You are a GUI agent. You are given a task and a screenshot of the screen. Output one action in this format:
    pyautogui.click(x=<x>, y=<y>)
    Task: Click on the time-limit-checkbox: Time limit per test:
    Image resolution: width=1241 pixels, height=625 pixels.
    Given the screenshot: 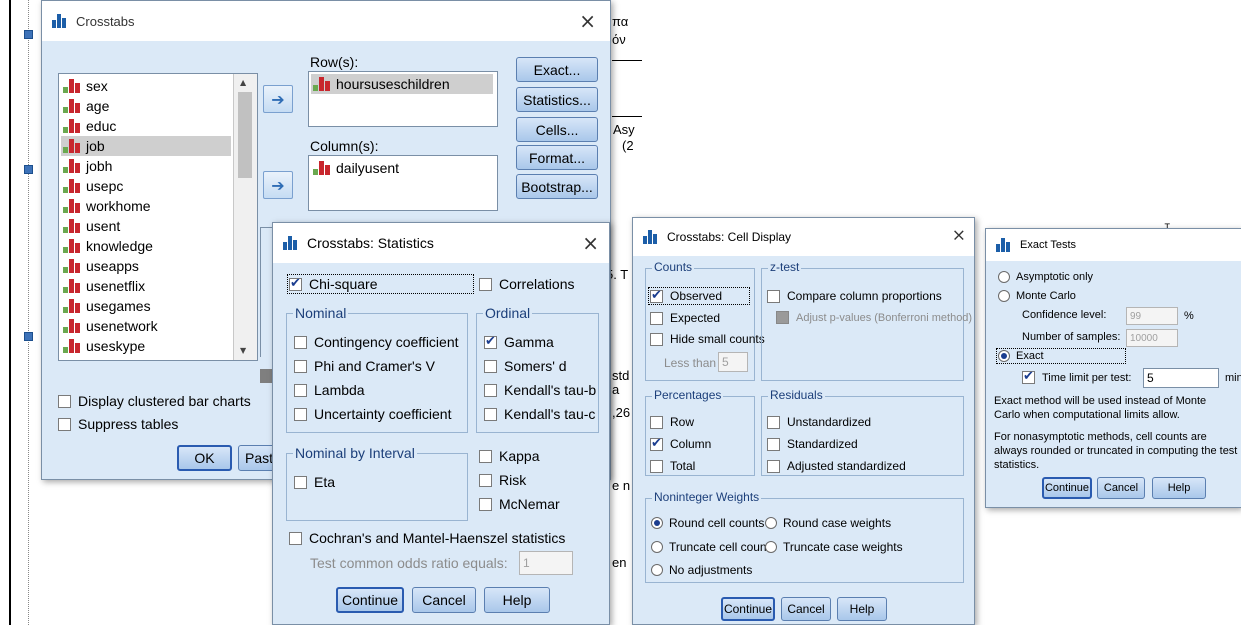 What is the action you would take?
    pyautogui.click(x=1076, y=376)
    